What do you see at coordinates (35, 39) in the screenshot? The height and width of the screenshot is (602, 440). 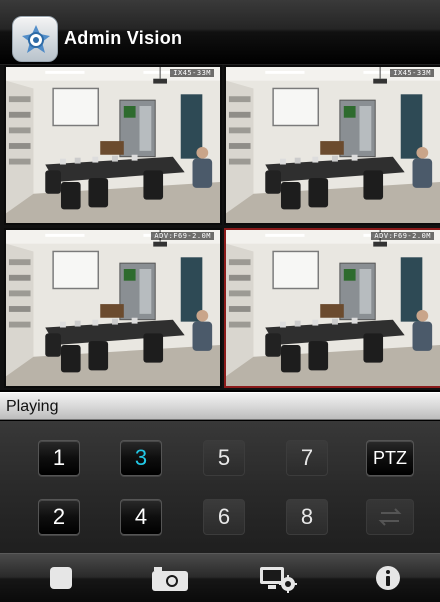 I see `app-logo-icon` at bounding box center [35, 39].